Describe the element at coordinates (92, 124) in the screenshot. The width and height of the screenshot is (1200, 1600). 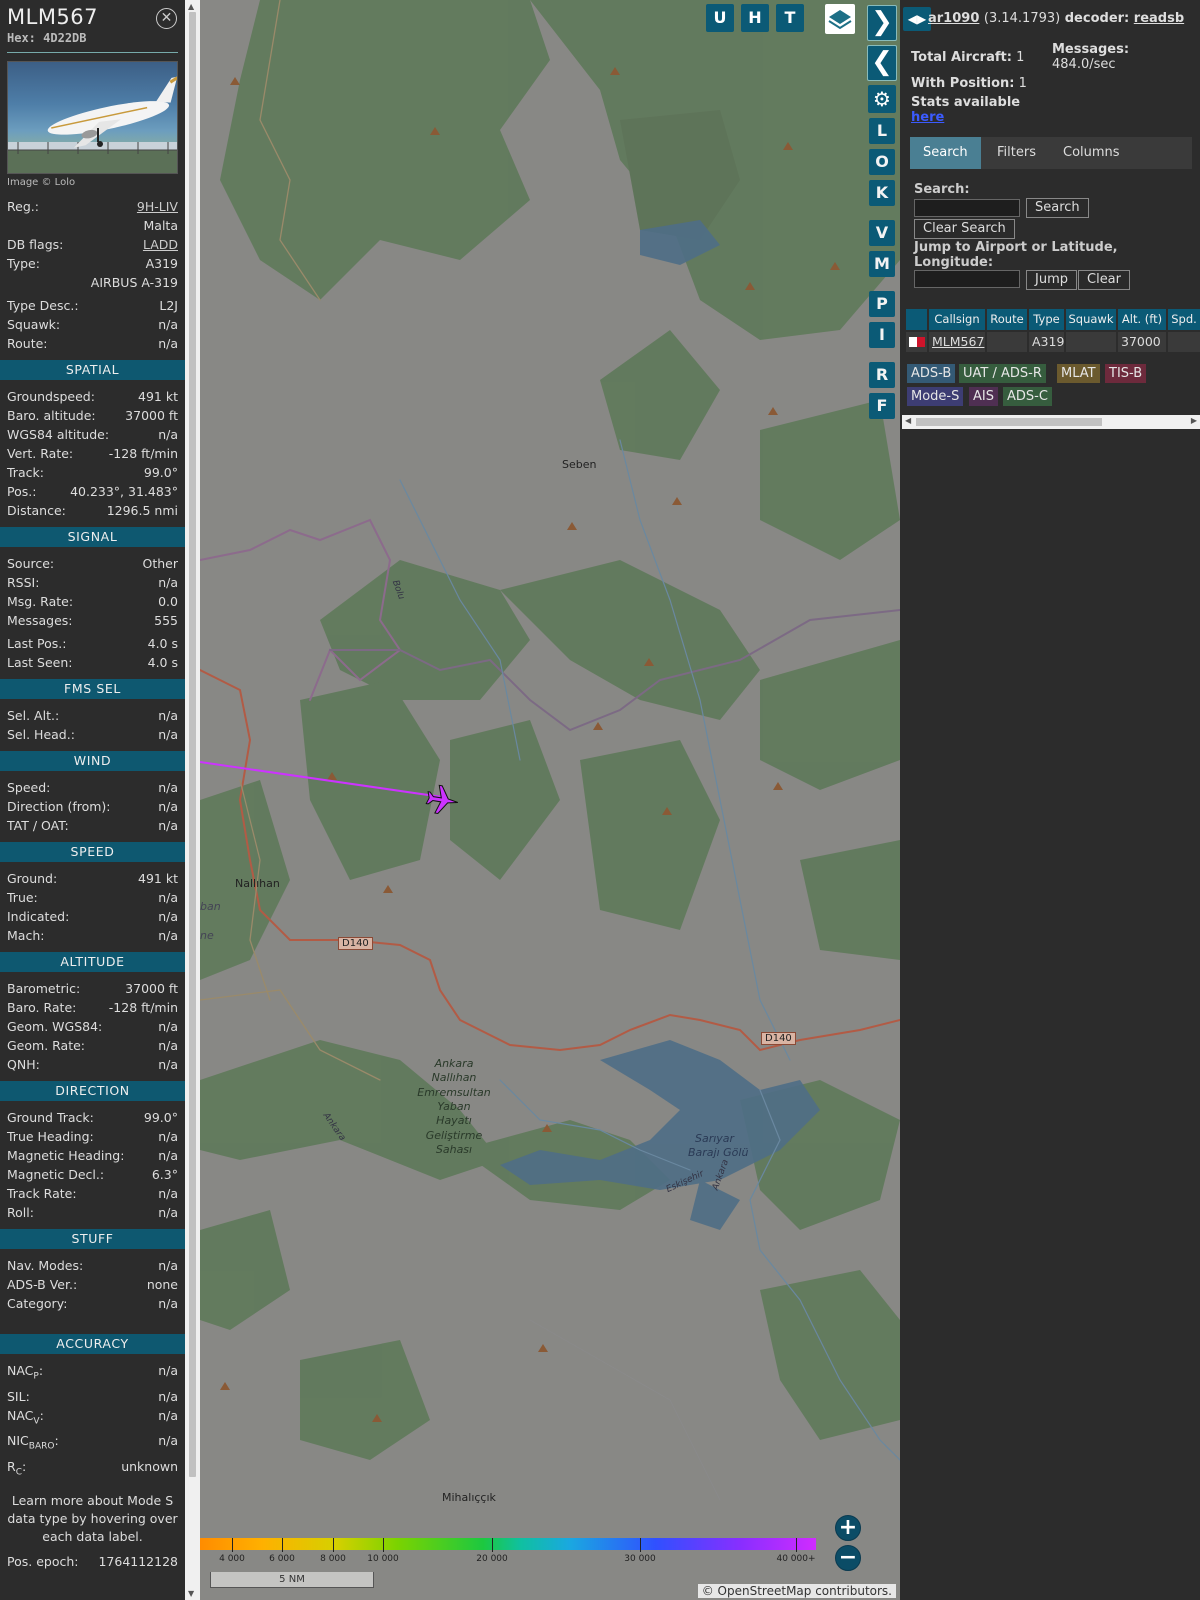
I see `aircraft-photo-image` at that location.